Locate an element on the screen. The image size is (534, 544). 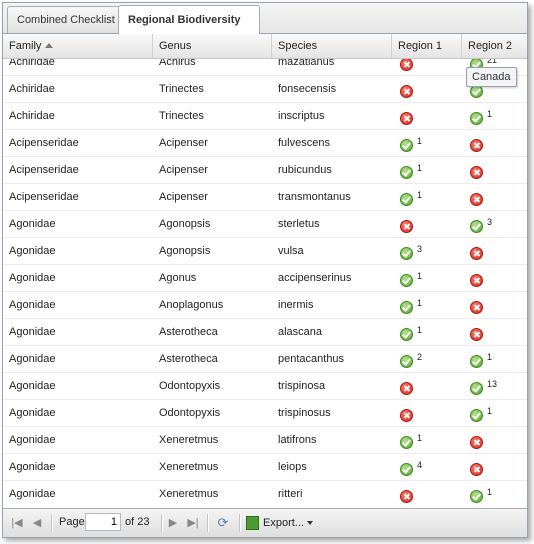
table-row: Acipenseridae Acipenser rubicundus 1 is located at coordinates (265, 170).